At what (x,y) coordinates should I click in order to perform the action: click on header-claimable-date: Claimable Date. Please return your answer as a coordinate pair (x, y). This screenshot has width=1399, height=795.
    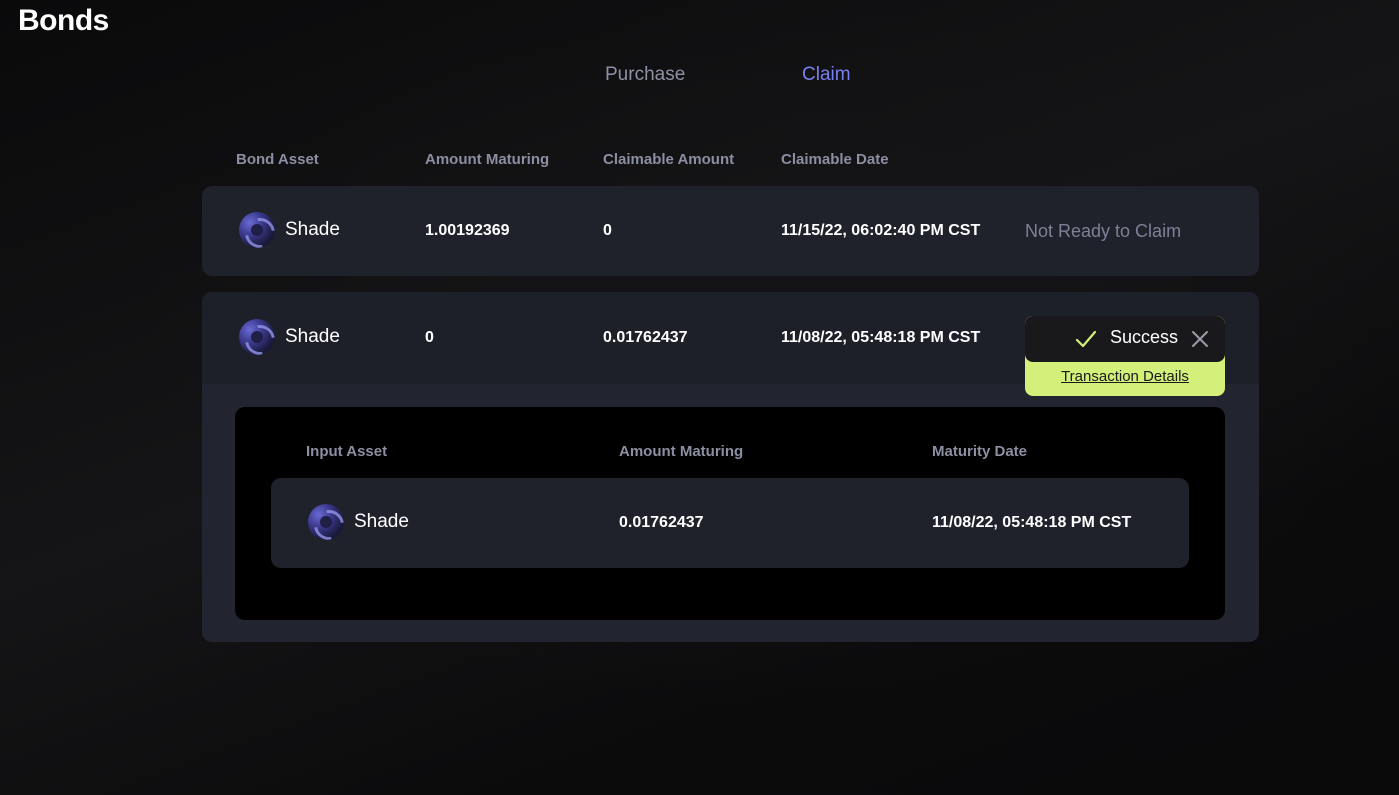
    Looking at the image, I should click on (835, 159).